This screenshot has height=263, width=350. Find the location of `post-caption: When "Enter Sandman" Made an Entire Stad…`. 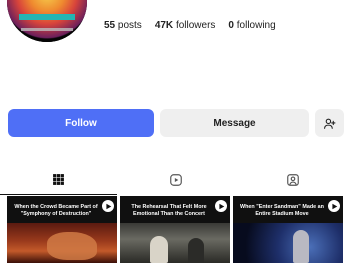

post-caption: When "Enter Sandman" Made an Entire Stad… is located at coordinates (282, 210).